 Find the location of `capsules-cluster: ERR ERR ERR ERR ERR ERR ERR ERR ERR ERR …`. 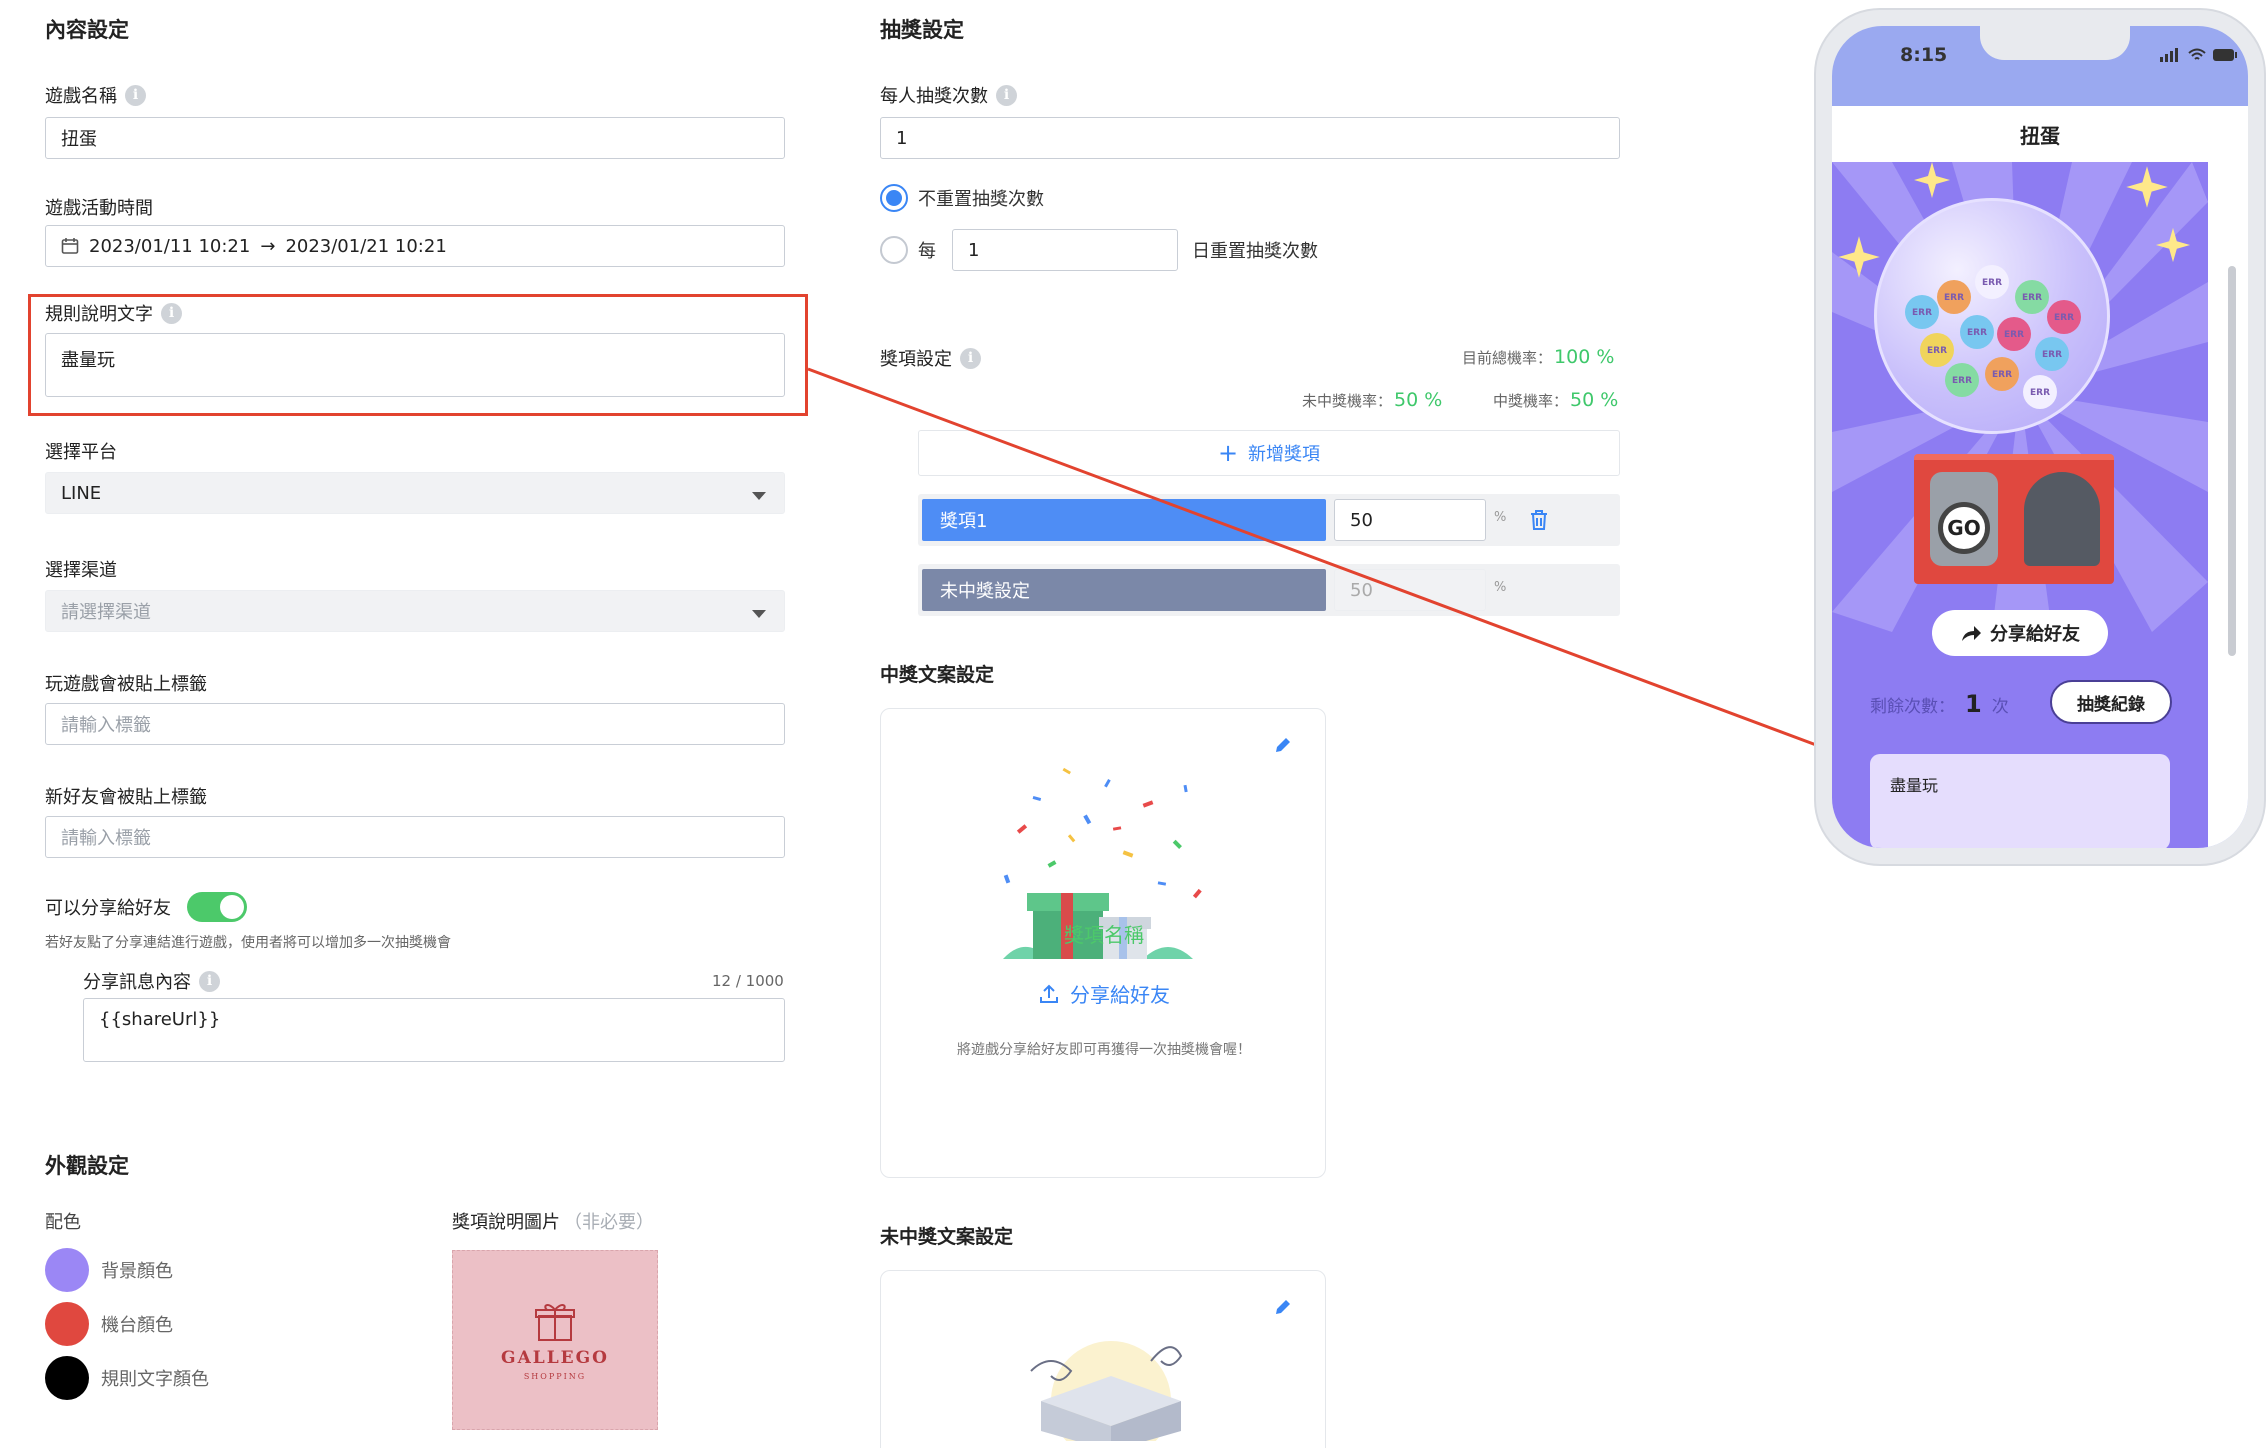

capsules-cluster: ERR ERR ERR ERR ERR ERR ERR ERR ERR ERR … is located at coordinates (1993, 337).